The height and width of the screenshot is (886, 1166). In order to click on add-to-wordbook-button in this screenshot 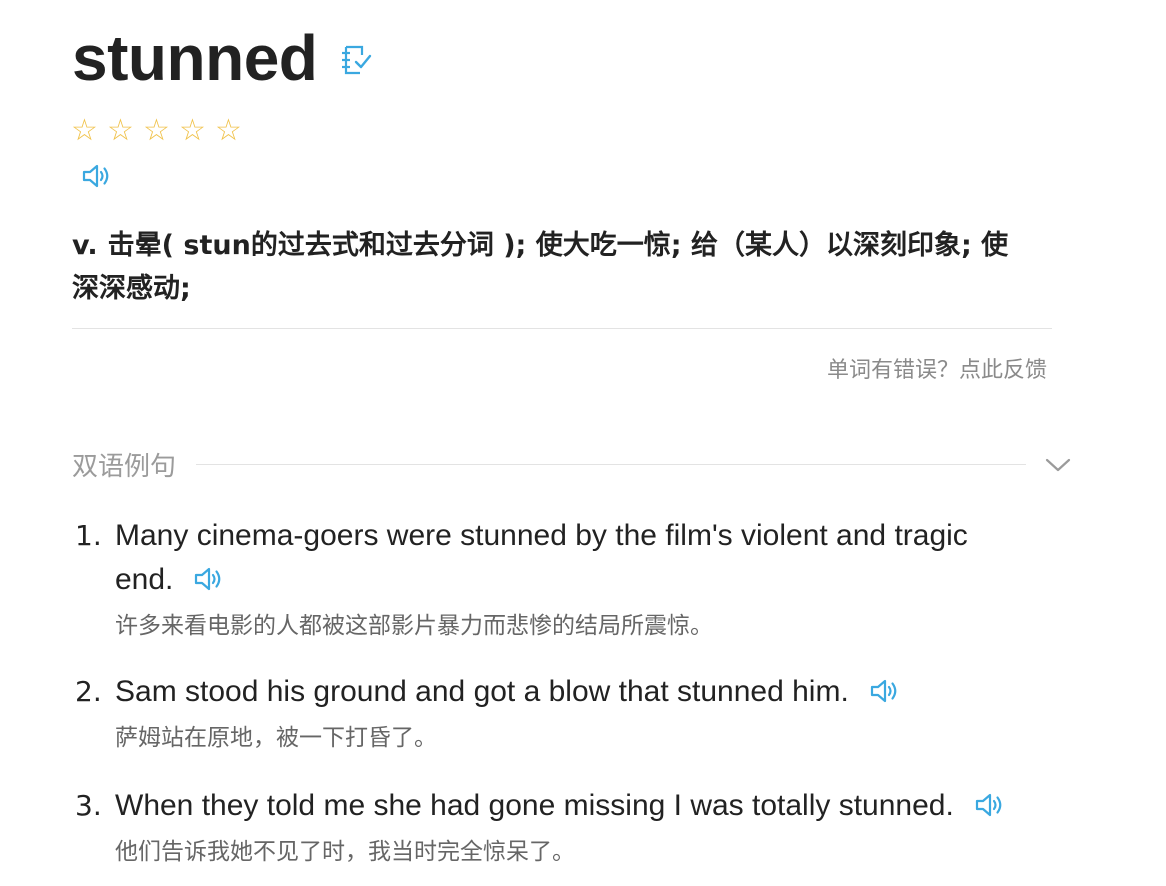, I will do `click(356, 60)`.